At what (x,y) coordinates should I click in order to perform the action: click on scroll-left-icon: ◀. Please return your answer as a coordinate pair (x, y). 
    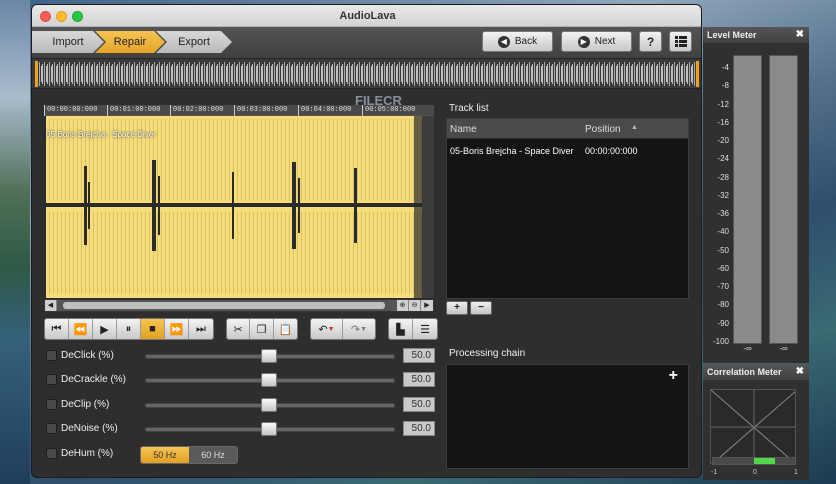
    Looking at the image, I should click on (51, 305).